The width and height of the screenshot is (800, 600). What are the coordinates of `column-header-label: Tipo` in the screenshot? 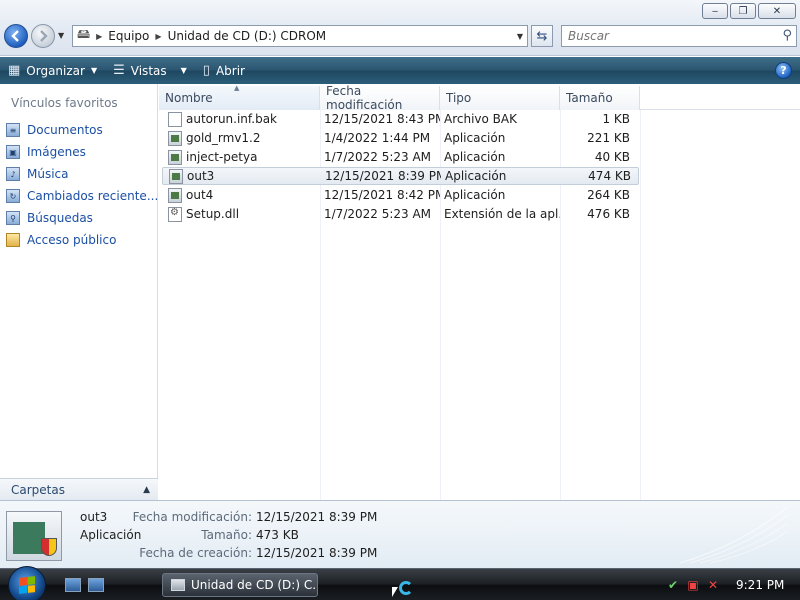 It's located at (459, 98).